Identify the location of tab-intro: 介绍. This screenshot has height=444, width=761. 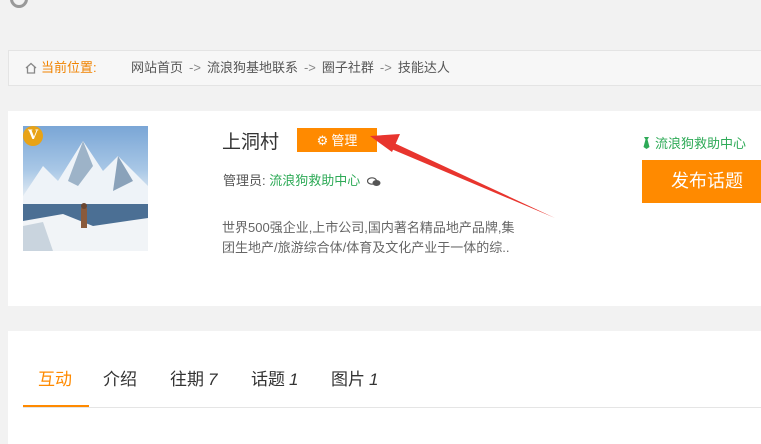
(120, 386).